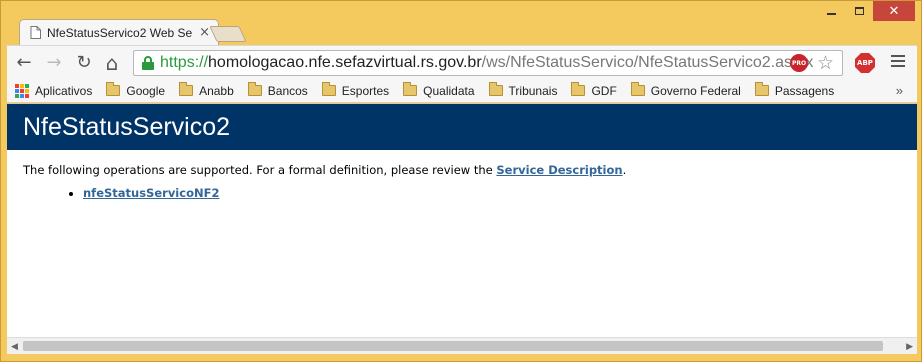 The width and height of the screenshot is (922, 362). Describe the element at coordinates (54, 63) in the screenshot. I see `forward-button: →` at that location.